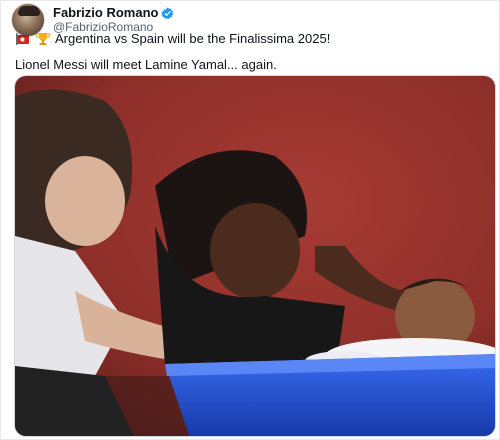 This screenshot has width=500, height=440. Describe the element at coordinates (22, 38) in the screenshot. I see `flag-icon` at that location.